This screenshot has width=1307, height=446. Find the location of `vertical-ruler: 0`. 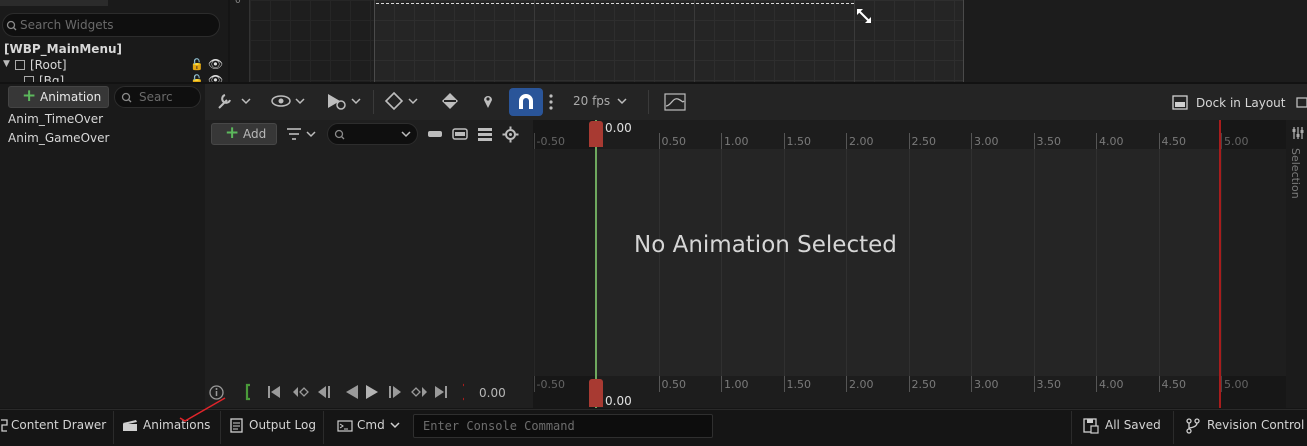

vertical-ruler: 0 is located at coordinates (240, 41).